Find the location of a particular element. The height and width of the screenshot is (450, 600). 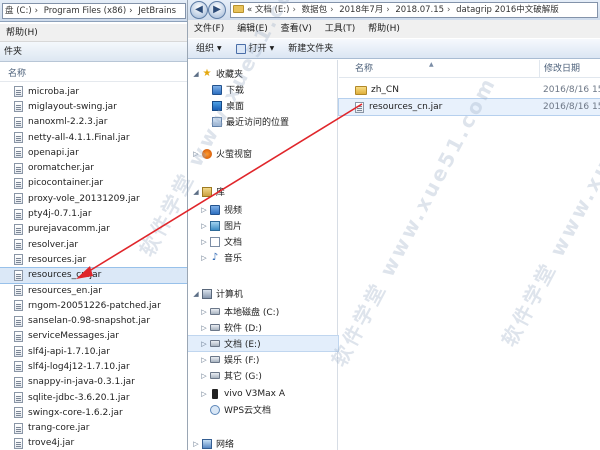

file-name: trove4j.jar is located at coordinates (51, 443).